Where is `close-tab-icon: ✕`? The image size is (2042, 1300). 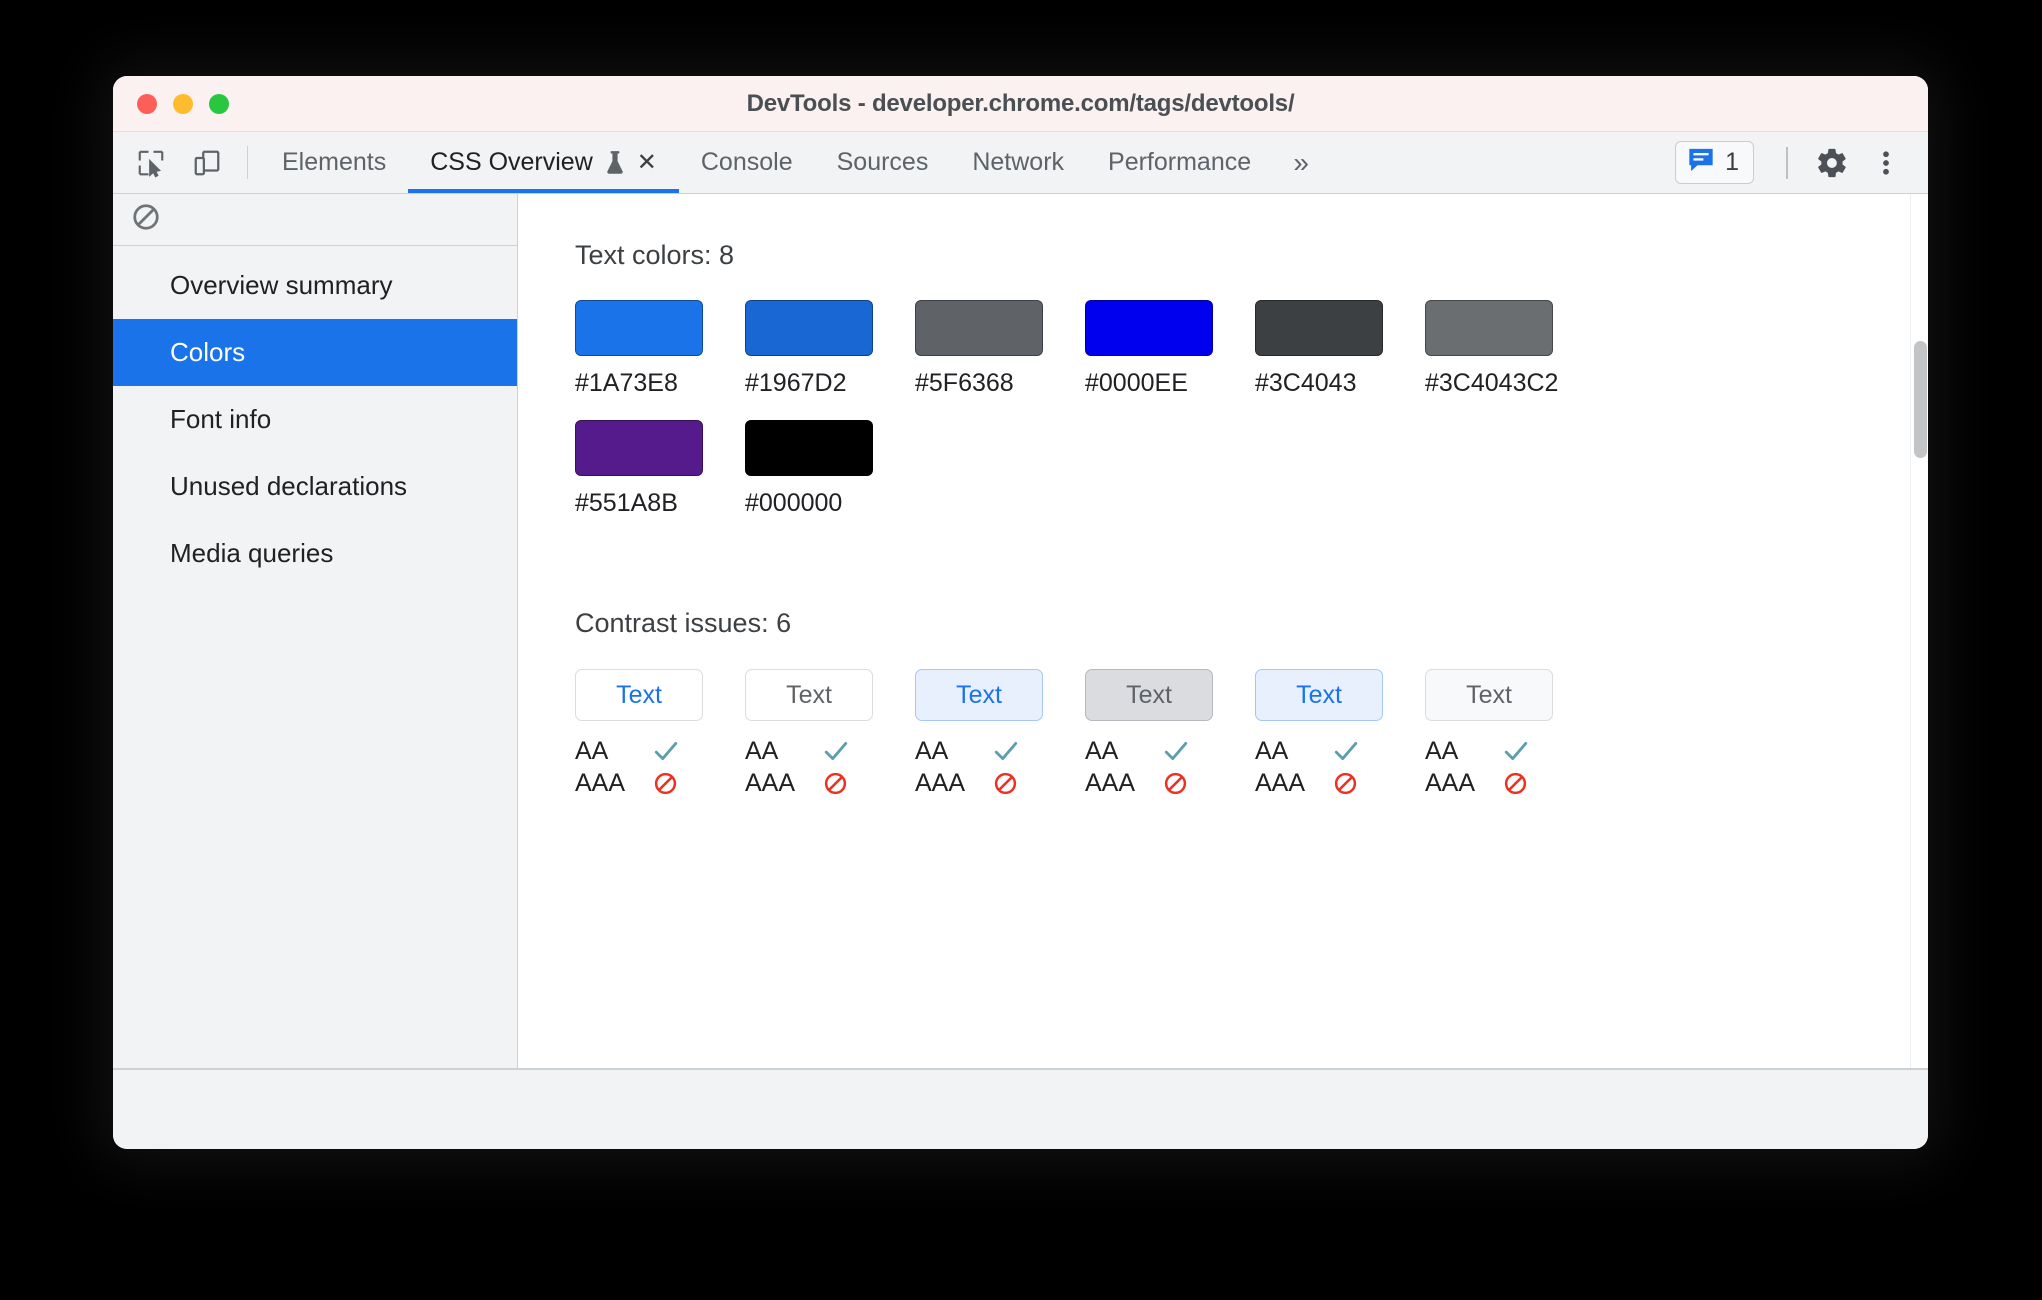
close-tab-icon: ✕ is located at coordinates (647, 162).